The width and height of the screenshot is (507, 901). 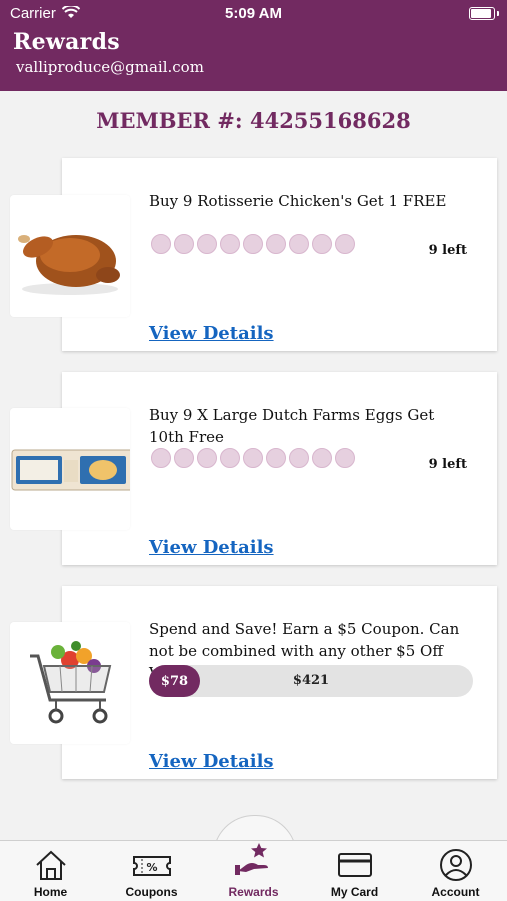 I want to click on clock: 5:09 AM, so click(x=253, y=13).